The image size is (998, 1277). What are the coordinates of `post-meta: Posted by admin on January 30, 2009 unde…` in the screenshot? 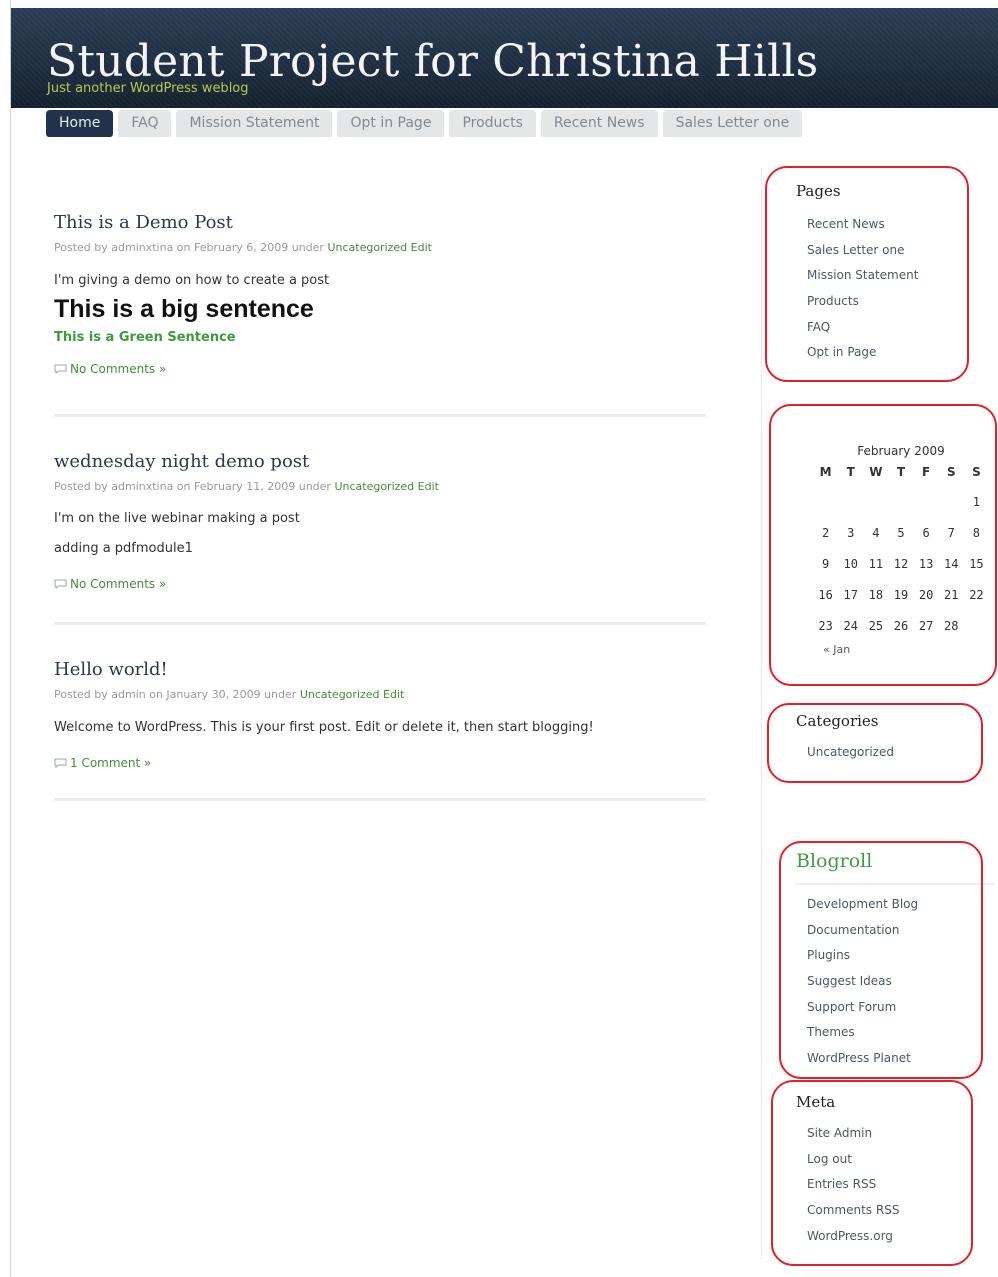 It's located at (380, 694).